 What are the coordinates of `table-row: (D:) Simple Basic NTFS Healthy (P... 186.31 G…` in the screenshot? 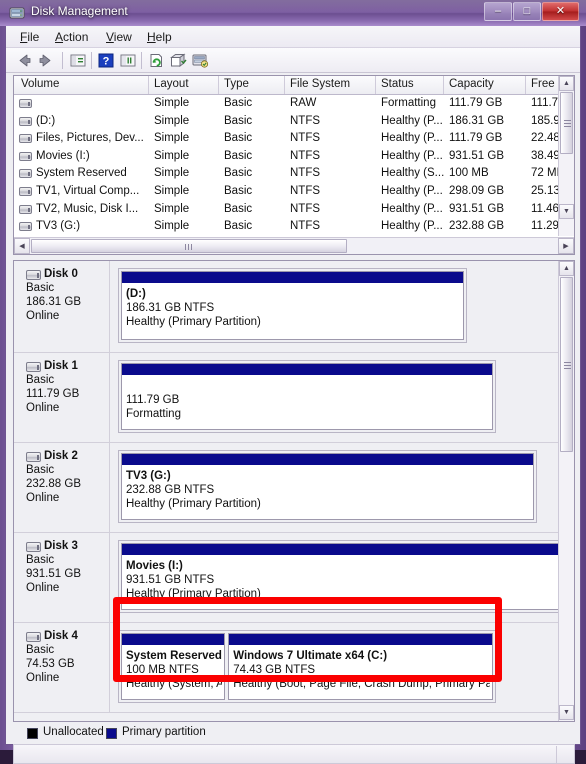 It's located at (294, 122).